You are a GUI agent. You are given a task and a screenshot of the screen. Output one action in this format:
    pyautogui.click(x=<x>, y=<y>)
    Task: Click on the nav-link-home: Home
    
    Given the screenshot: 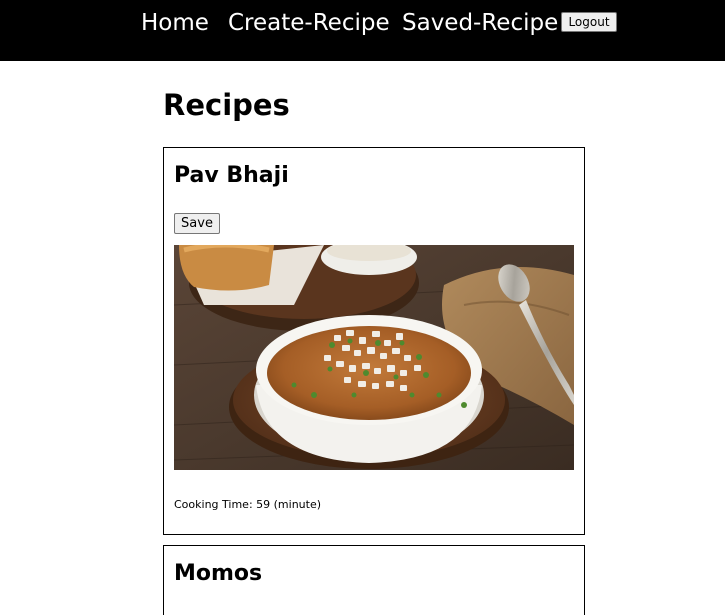 What is the action you would take?
    pyautogui.click(x=175, y=23)
    